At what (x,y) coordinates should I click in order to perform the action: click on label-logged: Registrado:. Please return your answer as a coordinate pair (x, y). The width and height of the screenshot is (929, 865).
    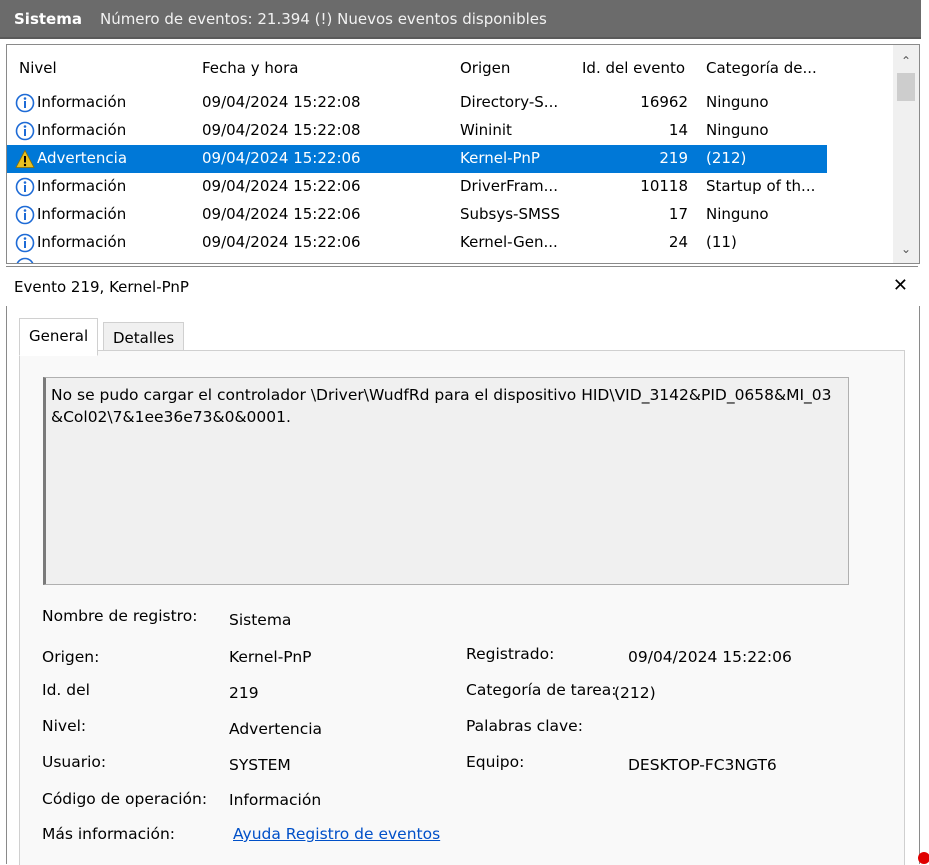
    Looking at the image, I should click on (510, 654).